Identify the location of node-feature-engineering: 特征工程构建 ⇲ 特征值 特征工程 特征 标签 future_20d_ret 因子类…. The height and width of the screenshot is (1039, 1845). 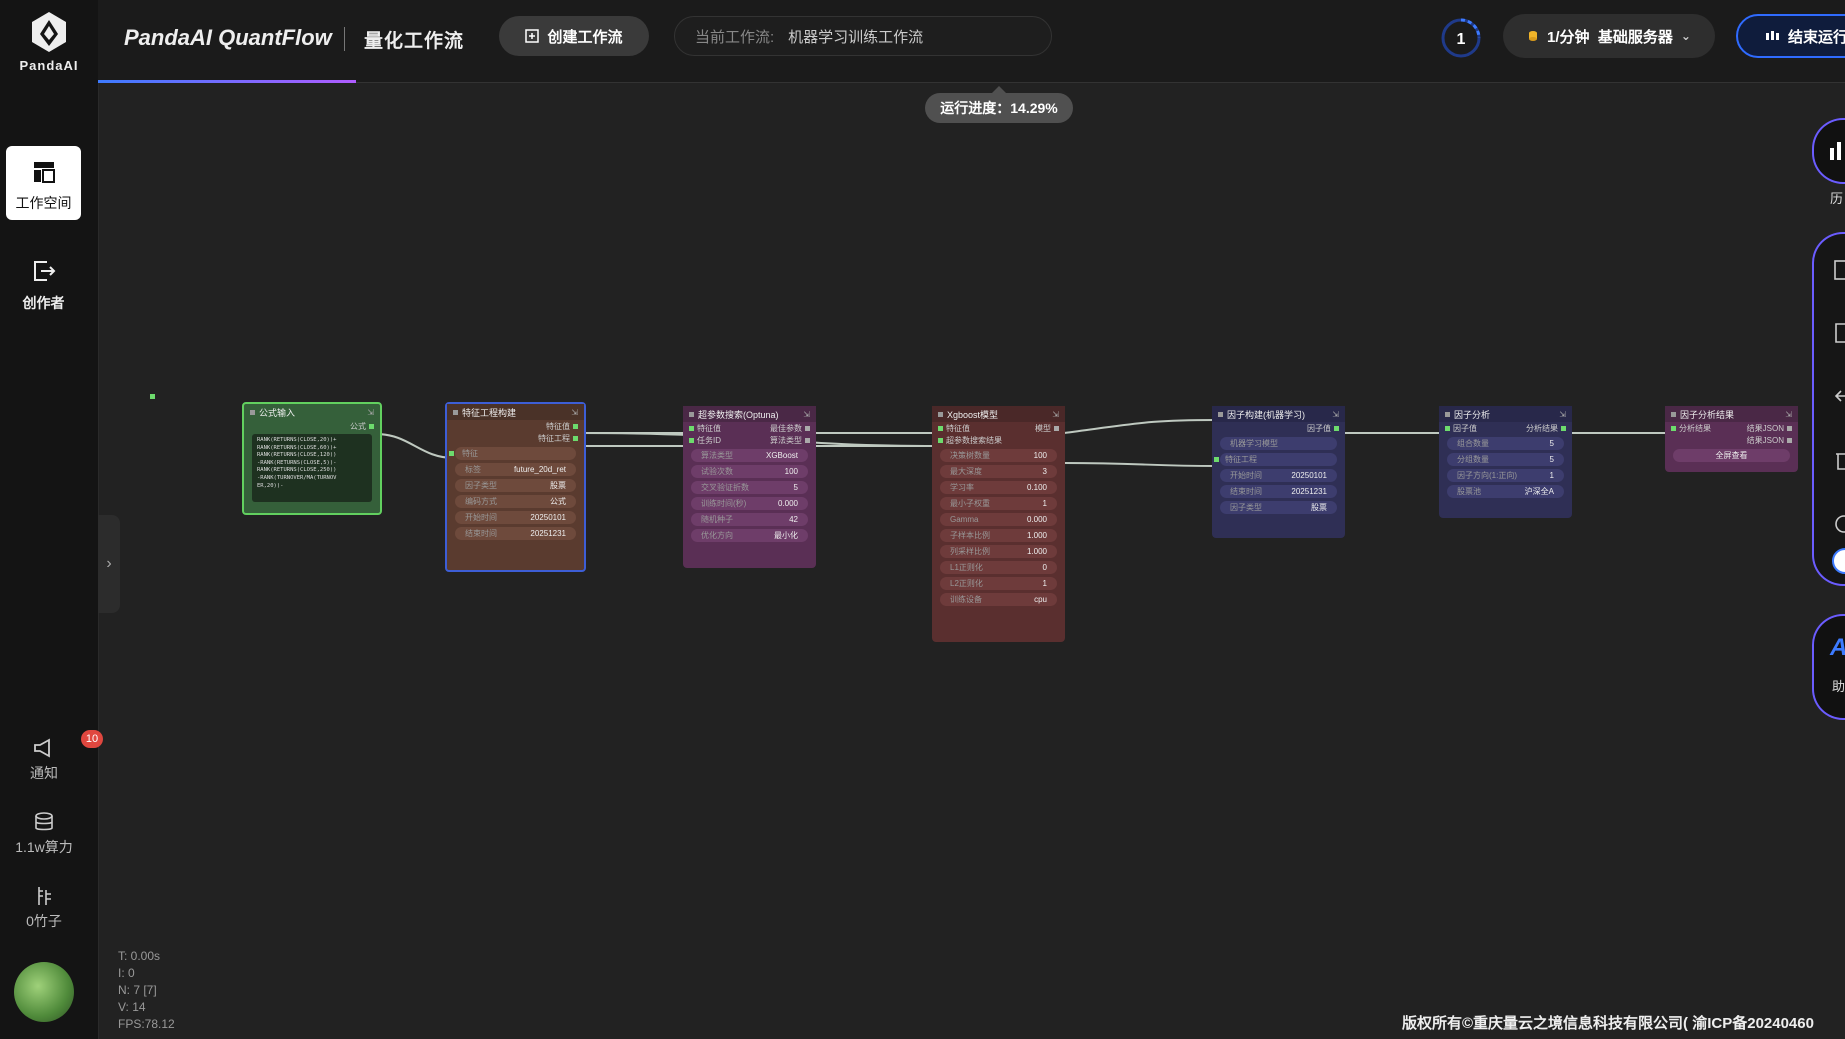
(515, 487).